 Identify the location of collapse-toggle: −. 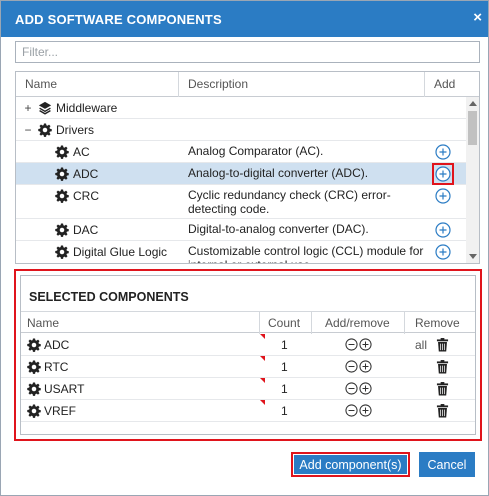
(28, 130).